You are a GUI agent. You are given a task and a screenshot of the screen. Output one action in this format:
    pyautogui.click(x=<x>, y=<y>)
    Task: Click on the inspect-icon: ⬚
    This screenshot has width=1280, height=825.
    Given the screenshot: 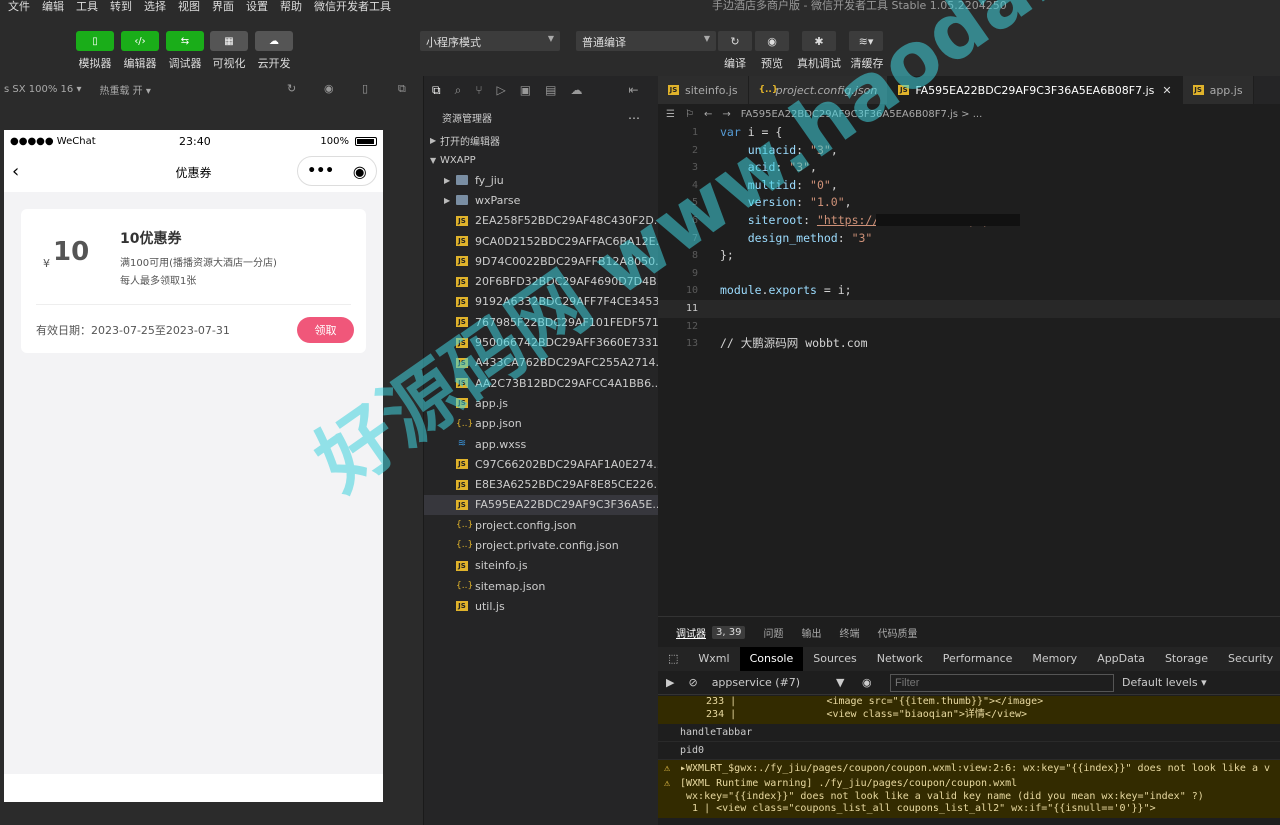 What is the action you would take?
    pyautogui.click(x=673, y=659)
    